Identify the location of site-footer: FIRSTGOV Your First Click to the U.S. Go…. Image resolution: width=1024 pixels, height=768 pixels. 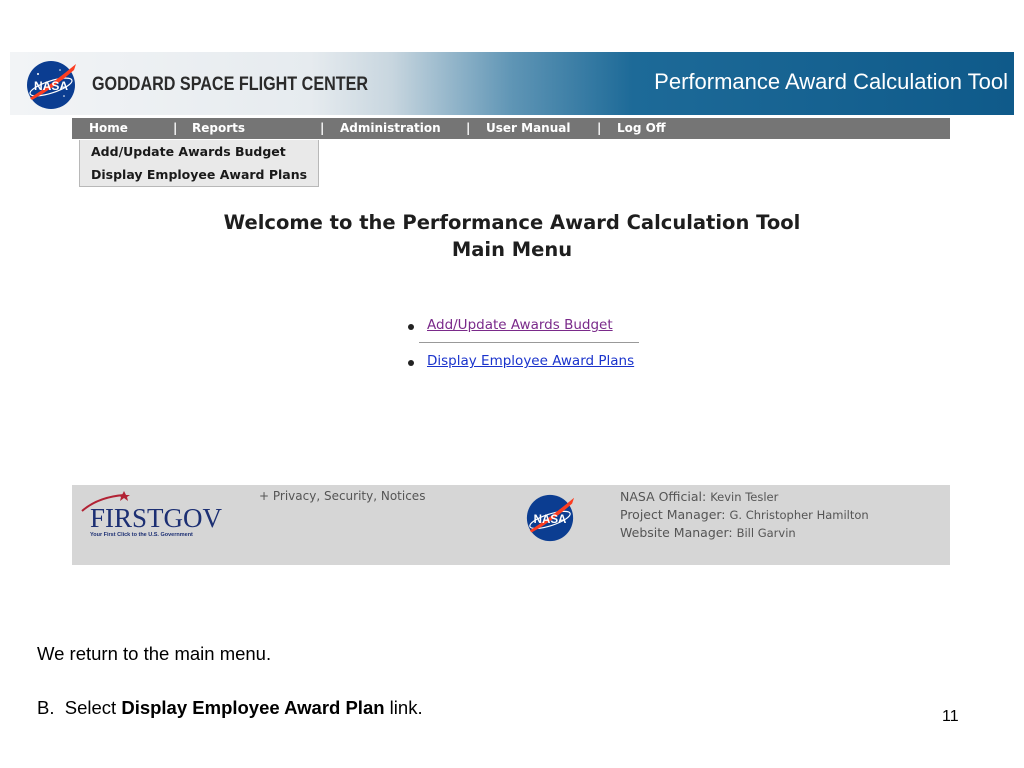
(511, 525).